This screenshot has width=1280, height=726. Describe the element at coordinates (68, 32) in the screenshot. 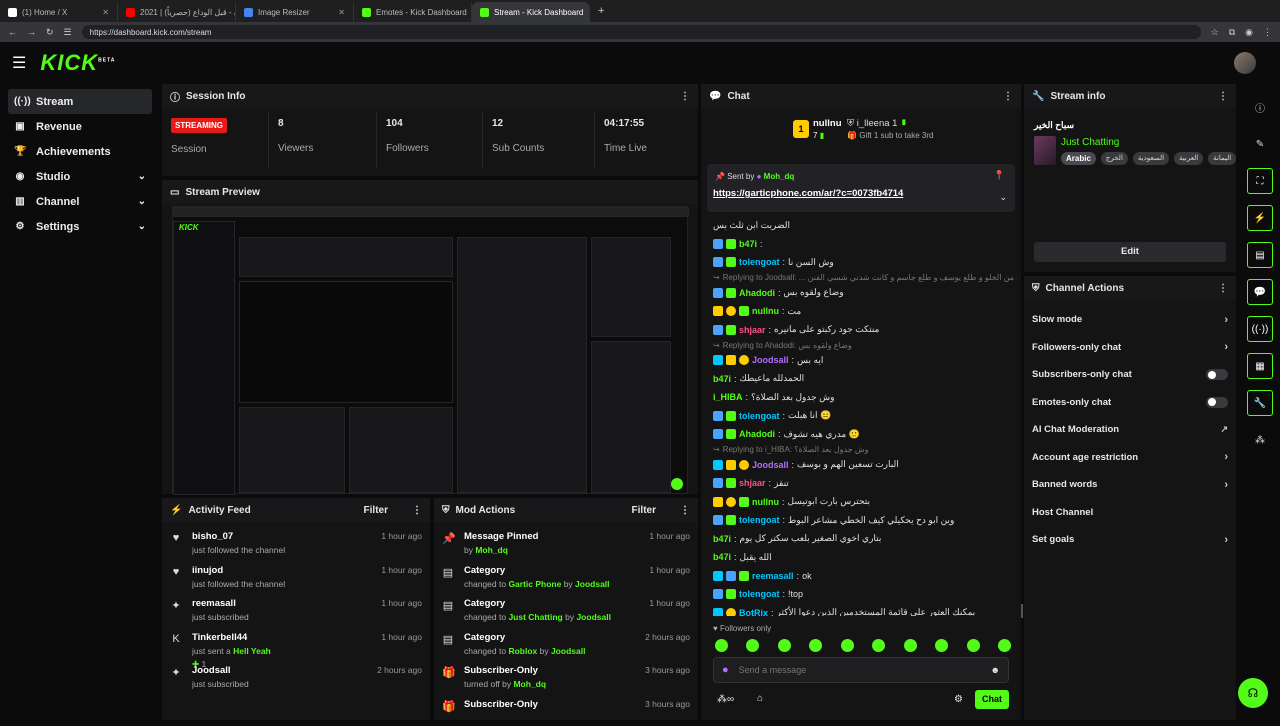

I see `site-info-icon: ☰` at that location.